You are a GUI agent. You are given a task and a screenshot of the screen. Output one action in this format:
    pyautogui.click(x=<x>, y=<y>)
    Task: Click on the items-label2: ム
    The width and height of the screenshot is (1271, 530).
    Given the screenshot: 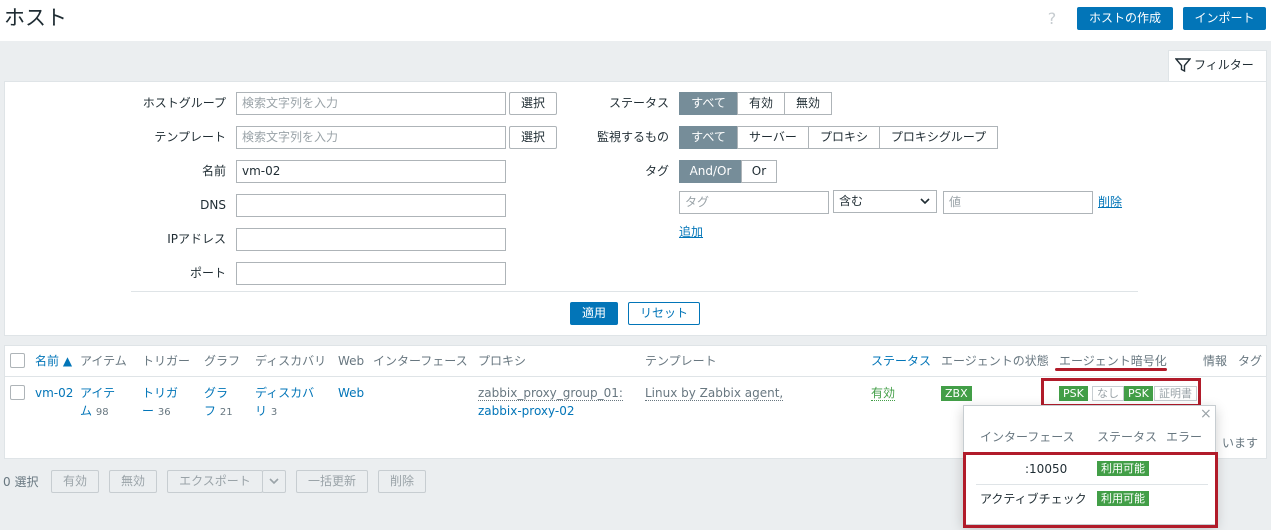 What is the action you would take?
    pyautogui.click(x=86, y=411)
    